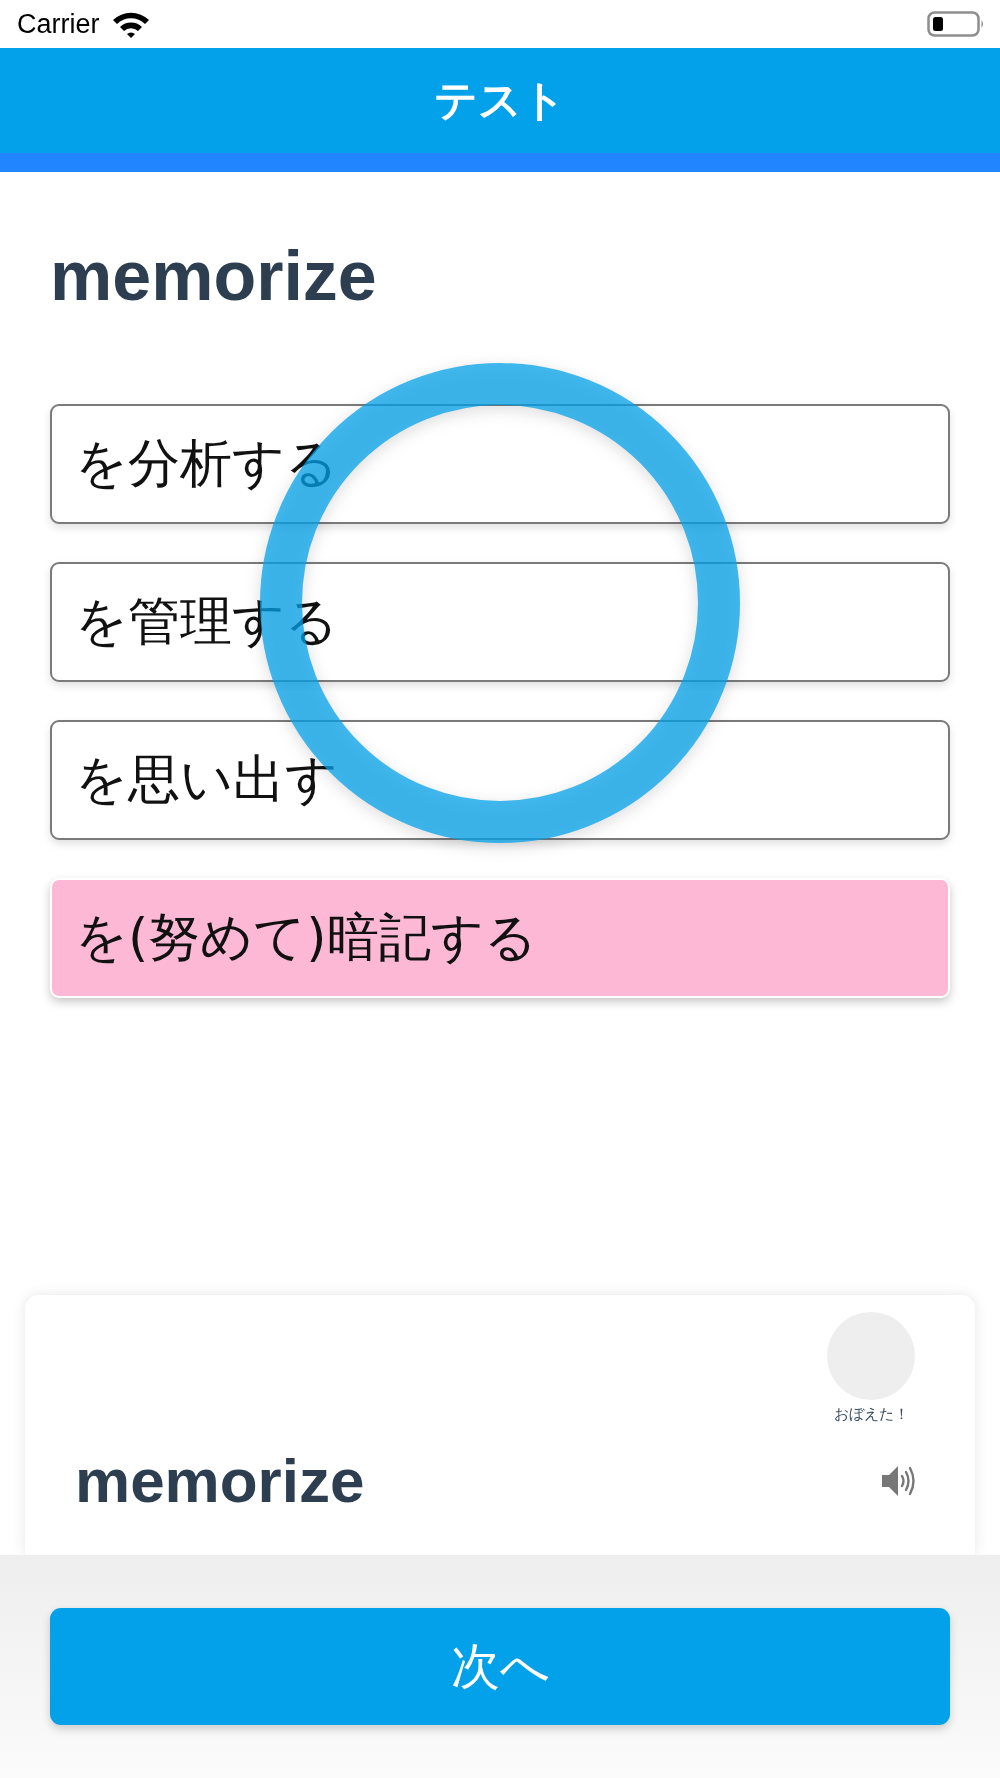 This screenshot has height=1778, width=1000. Describe the element at coordinates (130, 24) in the screenshot. I see `wifi-icon` at that location.